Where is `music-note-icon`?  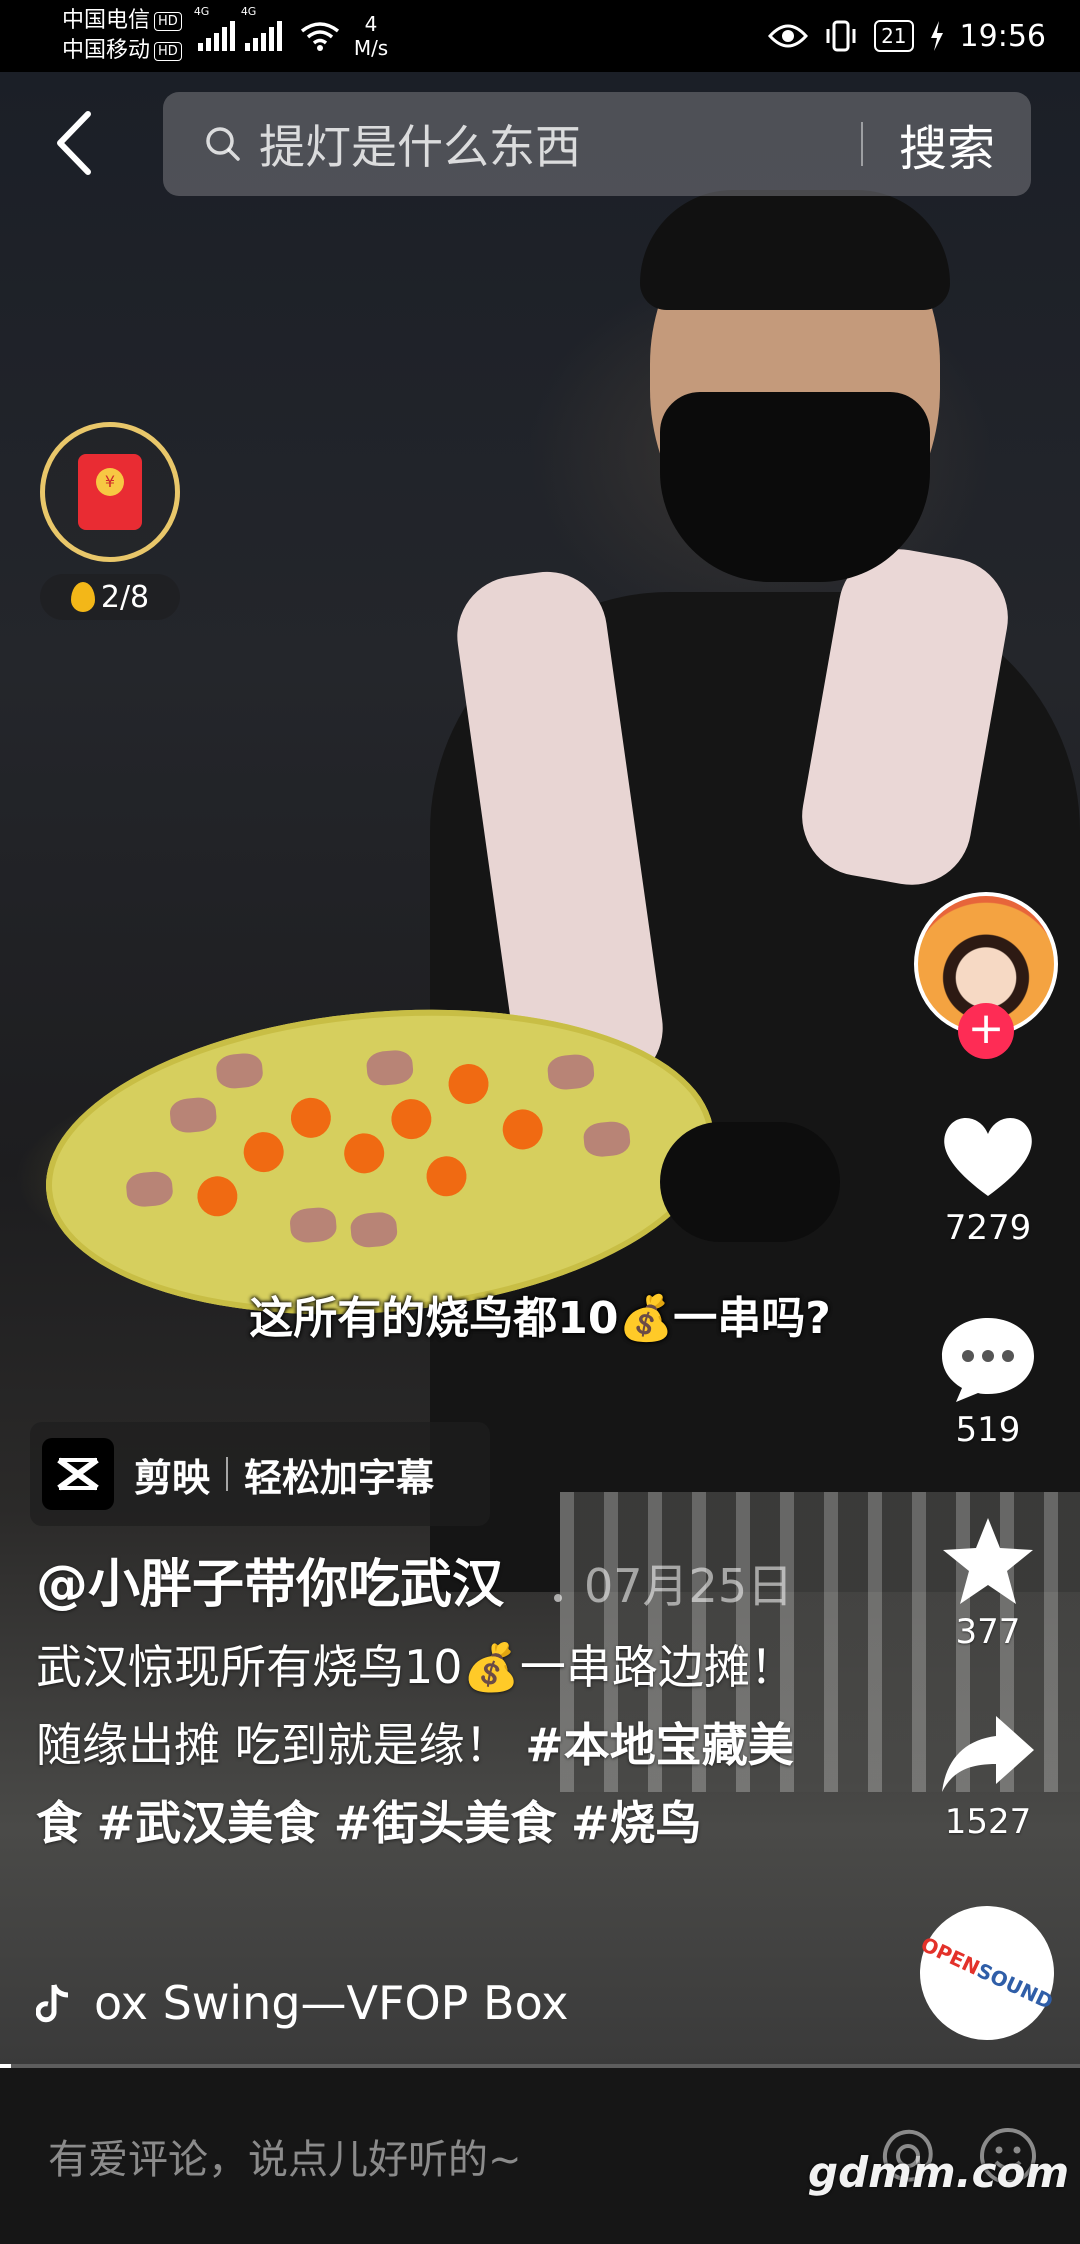 music-note-icon is located at coordinates (52, 2003).